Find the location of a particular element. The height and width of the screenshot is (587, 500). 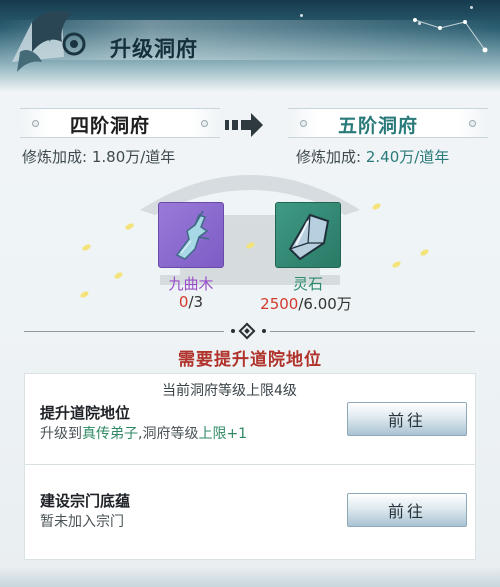

current-cultivation-bonus: 修炼加成: 1.80万/道年 is located at coordinates (98, 156).